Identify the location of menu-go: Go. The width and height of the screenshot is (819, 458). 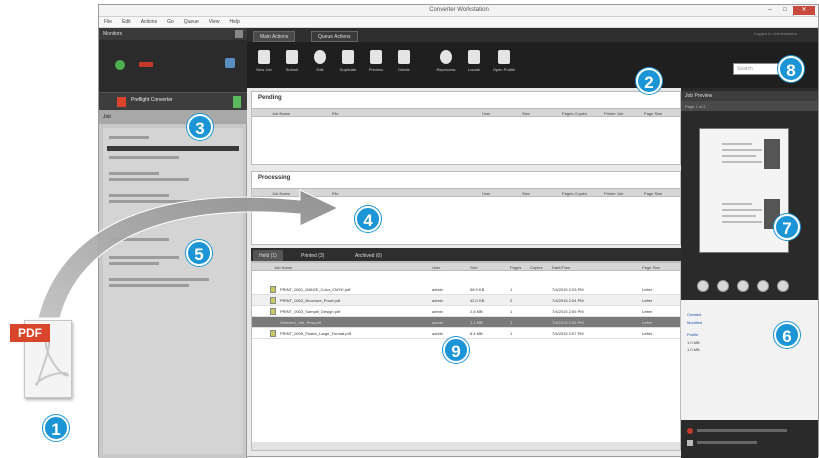
(170, 21).